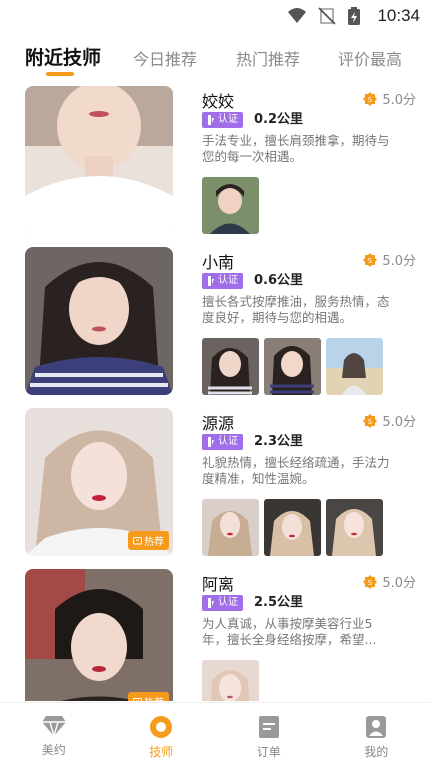  I want to click on technician-name: 小南, so click(218, 262).